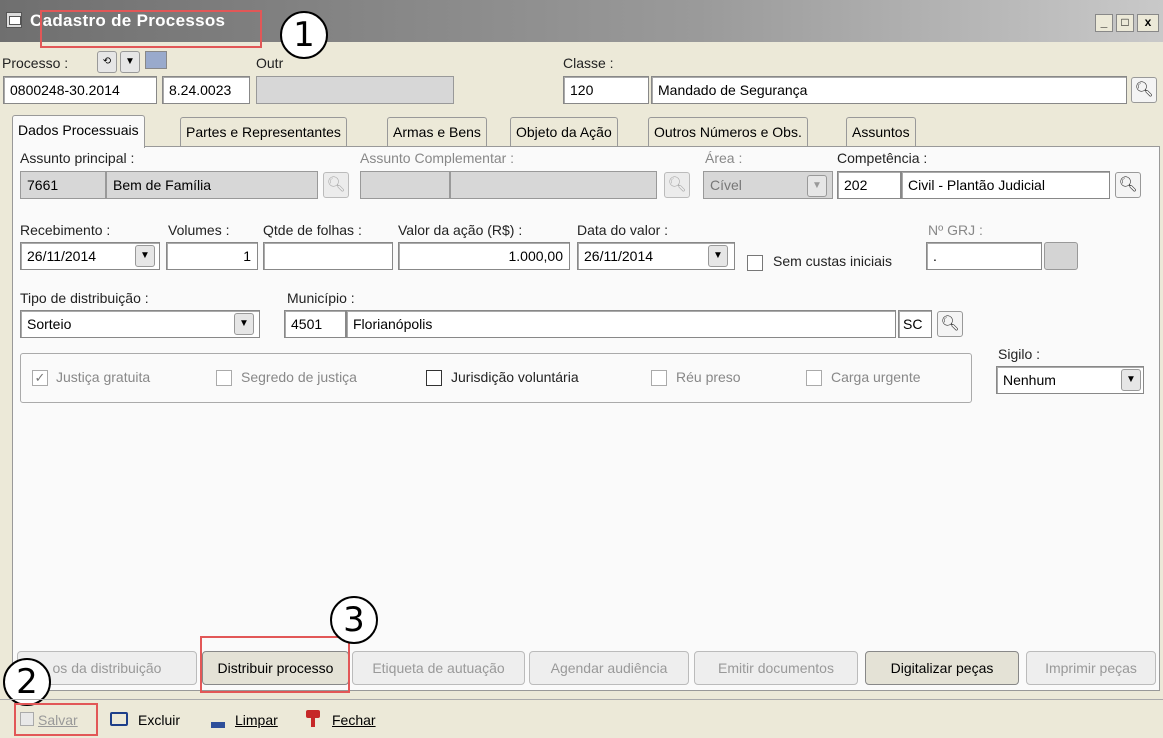 The width and height of the screenshot is (1163, 738). Describe the element at coordinates (1019, 354) in the screenshot. I see `sigilo-label: Sigilo :` at that location.